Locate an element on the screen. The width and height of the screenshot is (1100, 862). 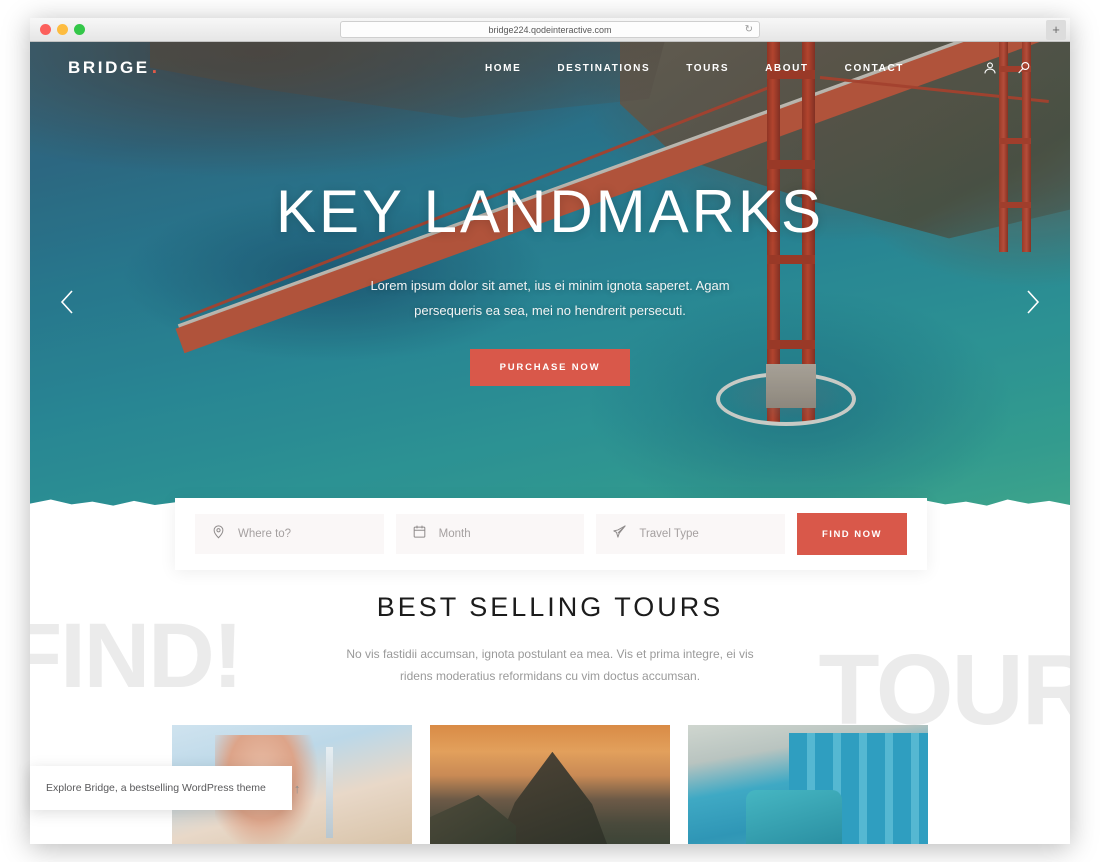
nav-item-tours: TOURS is located at coordinates (707, 68).